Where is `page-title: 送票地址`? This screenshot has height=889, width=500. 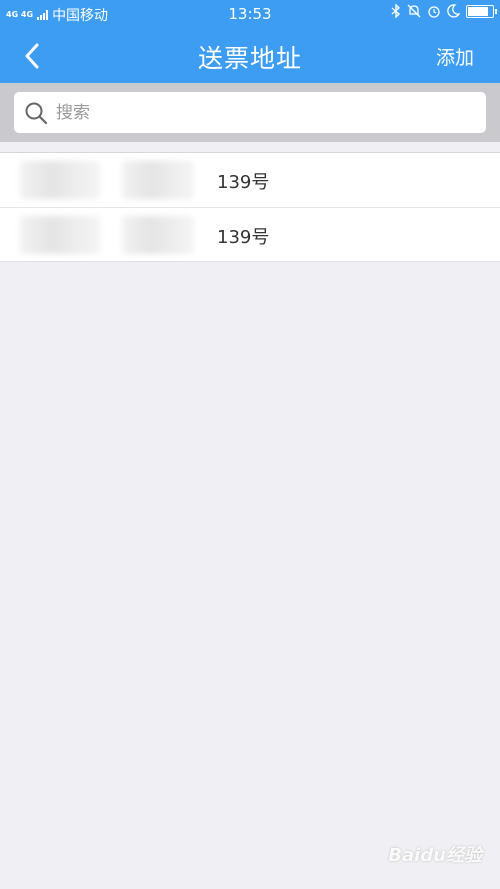 page-title: 送票地址 is located at coordinates (249, 58).